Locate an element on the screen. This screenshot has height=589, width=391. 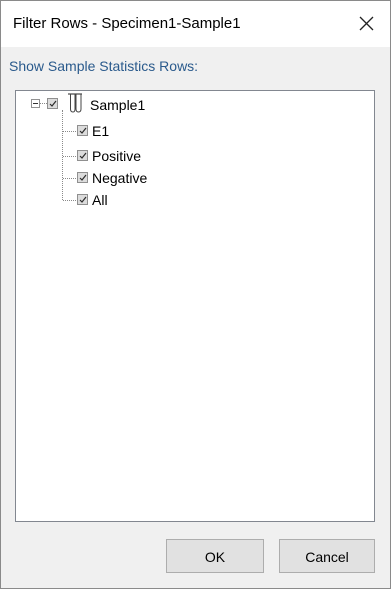
window-title: Filter Rows - Specimen1-Sample1 is located at coordinates (127, 23).